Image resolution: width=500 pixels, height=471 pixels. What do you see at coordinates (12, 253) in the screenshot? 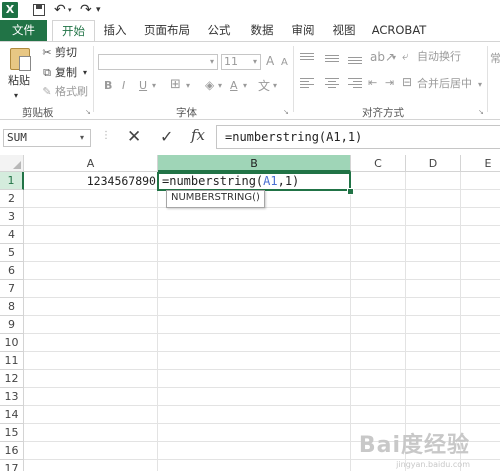
I see `row-header-5: 5` at bounding box center [12, 253].